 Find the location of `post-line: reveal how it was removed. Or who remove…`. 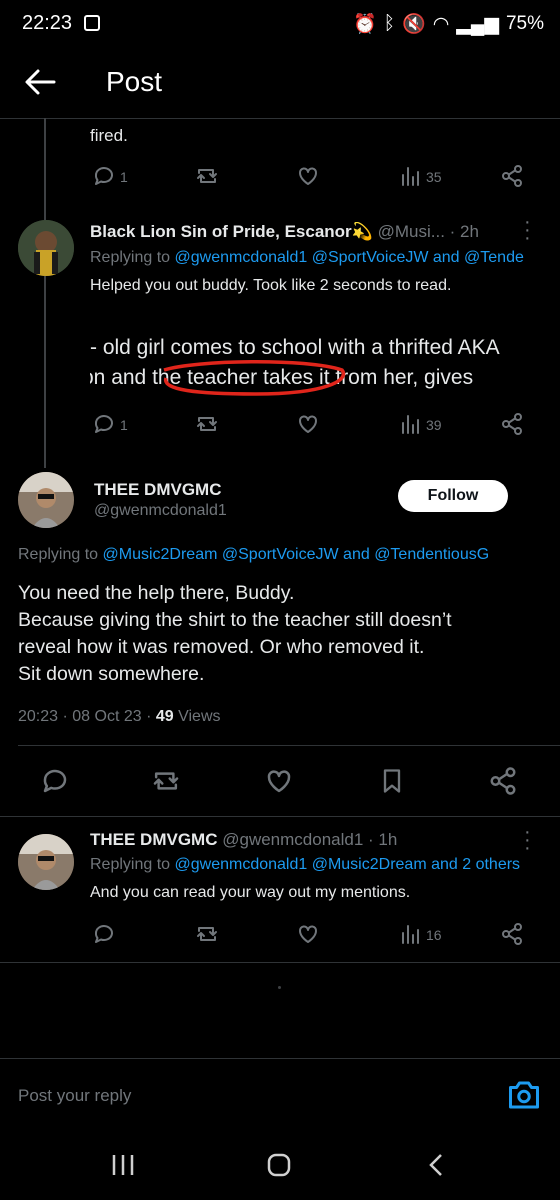

post-line: reveal how it was removed. Or who remove… is located at coordinates (221, 647).